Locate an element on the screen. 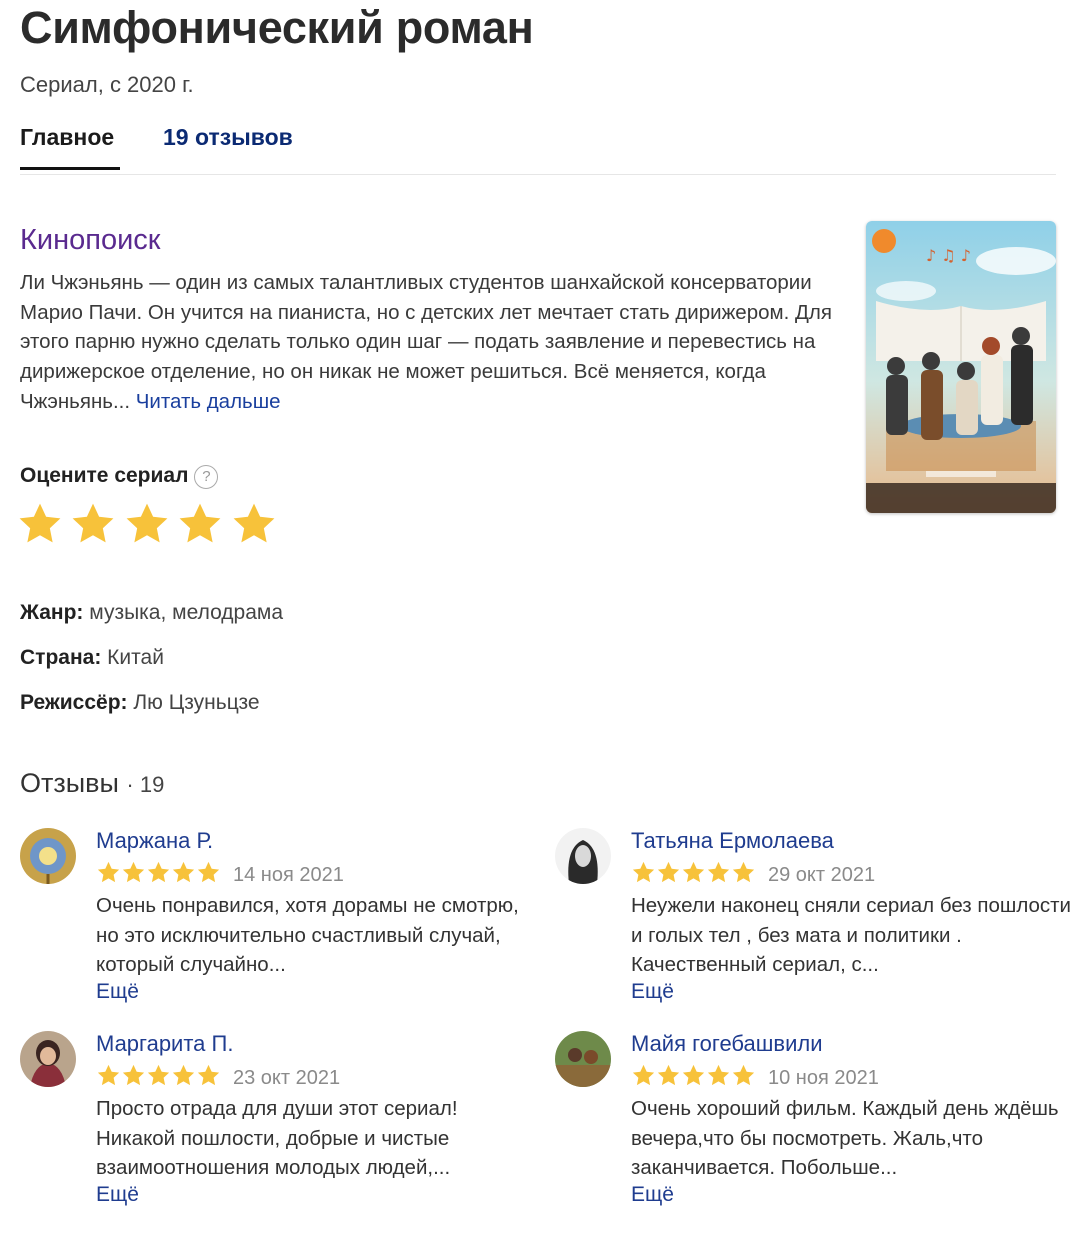  review-date: 29 окт 2021 is located at coordinates (822, 875).